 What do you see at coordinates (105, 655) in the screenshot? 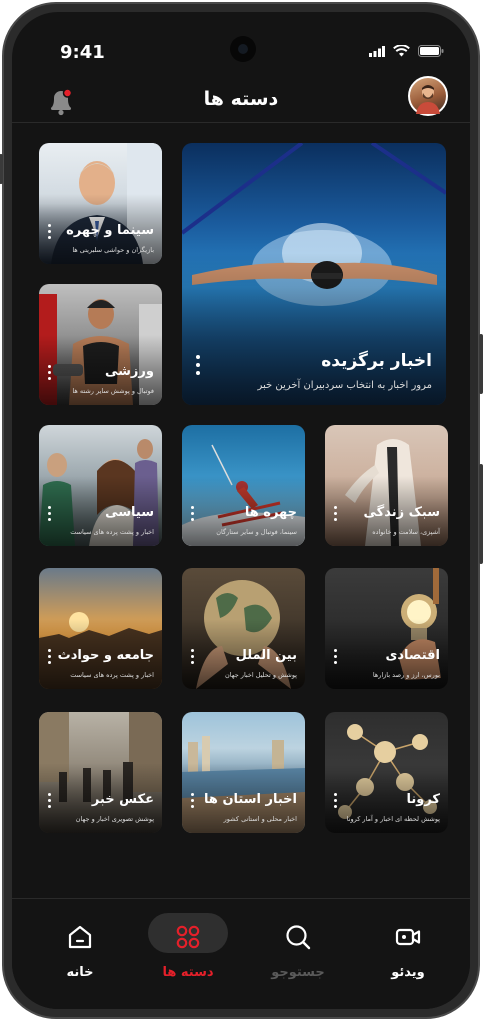
I see `category-name: جامعه و حوادث` at bounding box center [105, 655].